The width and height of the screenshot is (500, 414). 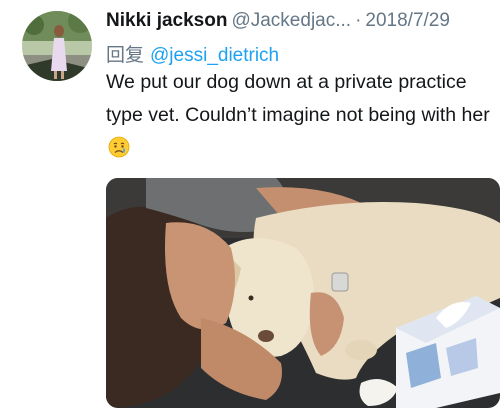 What do you see at coordinates (125, 55) in the screenshot?
I see `reply-label: 回复` at bounding box center [125, 55].